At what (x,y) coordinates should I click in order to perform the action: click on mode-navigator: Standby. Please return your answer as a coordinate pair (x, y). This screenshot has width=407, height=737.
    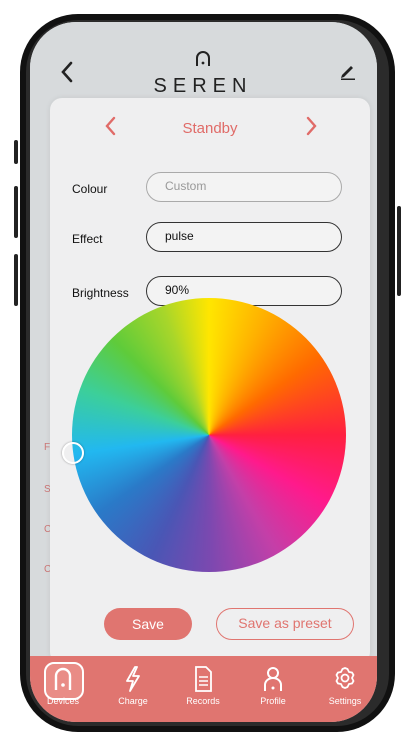
    Looking at the image, I should click on (210, 131).